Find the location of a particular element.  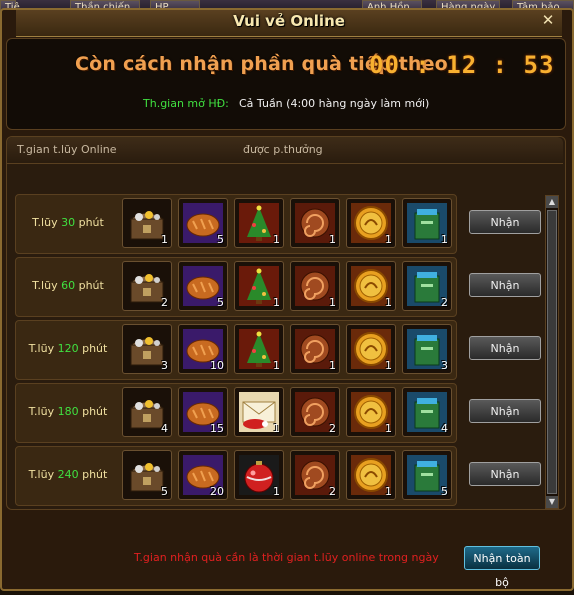

scroll-thumb is located at coordinates (552, 352).